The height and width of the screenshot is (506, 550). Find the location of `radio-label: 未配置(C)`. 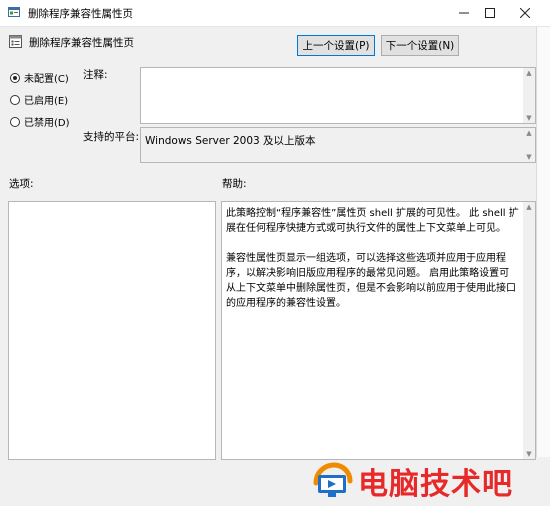

radio-label: 未配置(C) is located at coordinates (46, 79).